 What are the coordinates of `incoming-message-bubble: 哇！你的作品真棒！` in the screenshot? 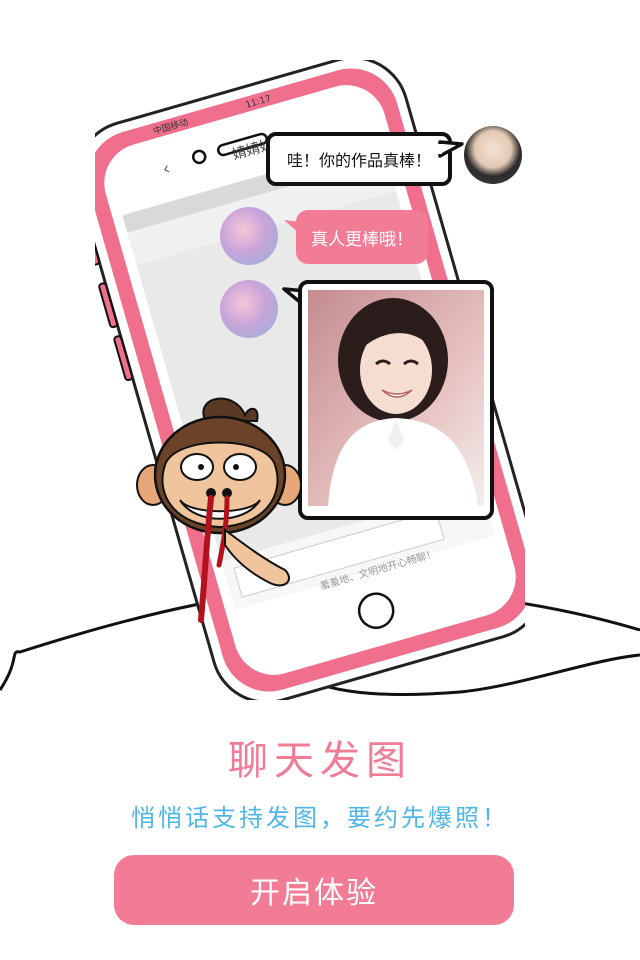 It's located at (359, 159).